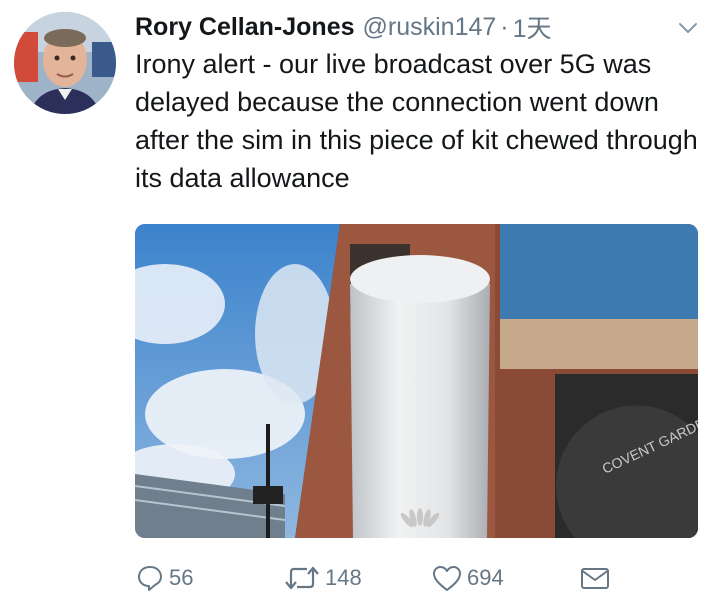 The image size is (709, 606). What do you see at coordinates (532, 27) in the screenshot?
I see `timestamp: 1天` at bounding box center [532, 27].